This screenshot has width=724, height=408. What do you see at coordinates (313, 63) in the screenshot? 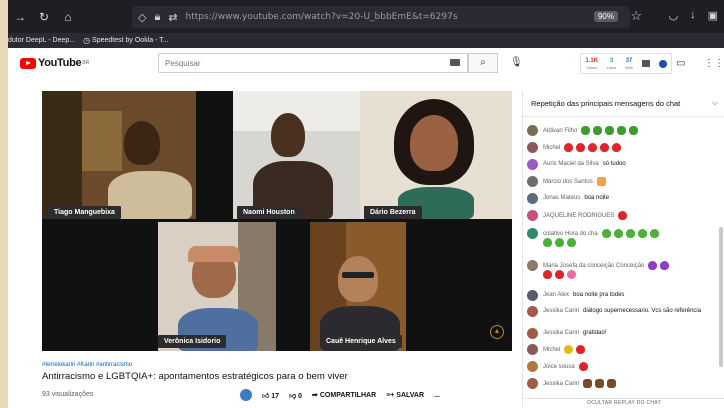
I see `search-input: Pesquisar` at bounding box center [313, 63].